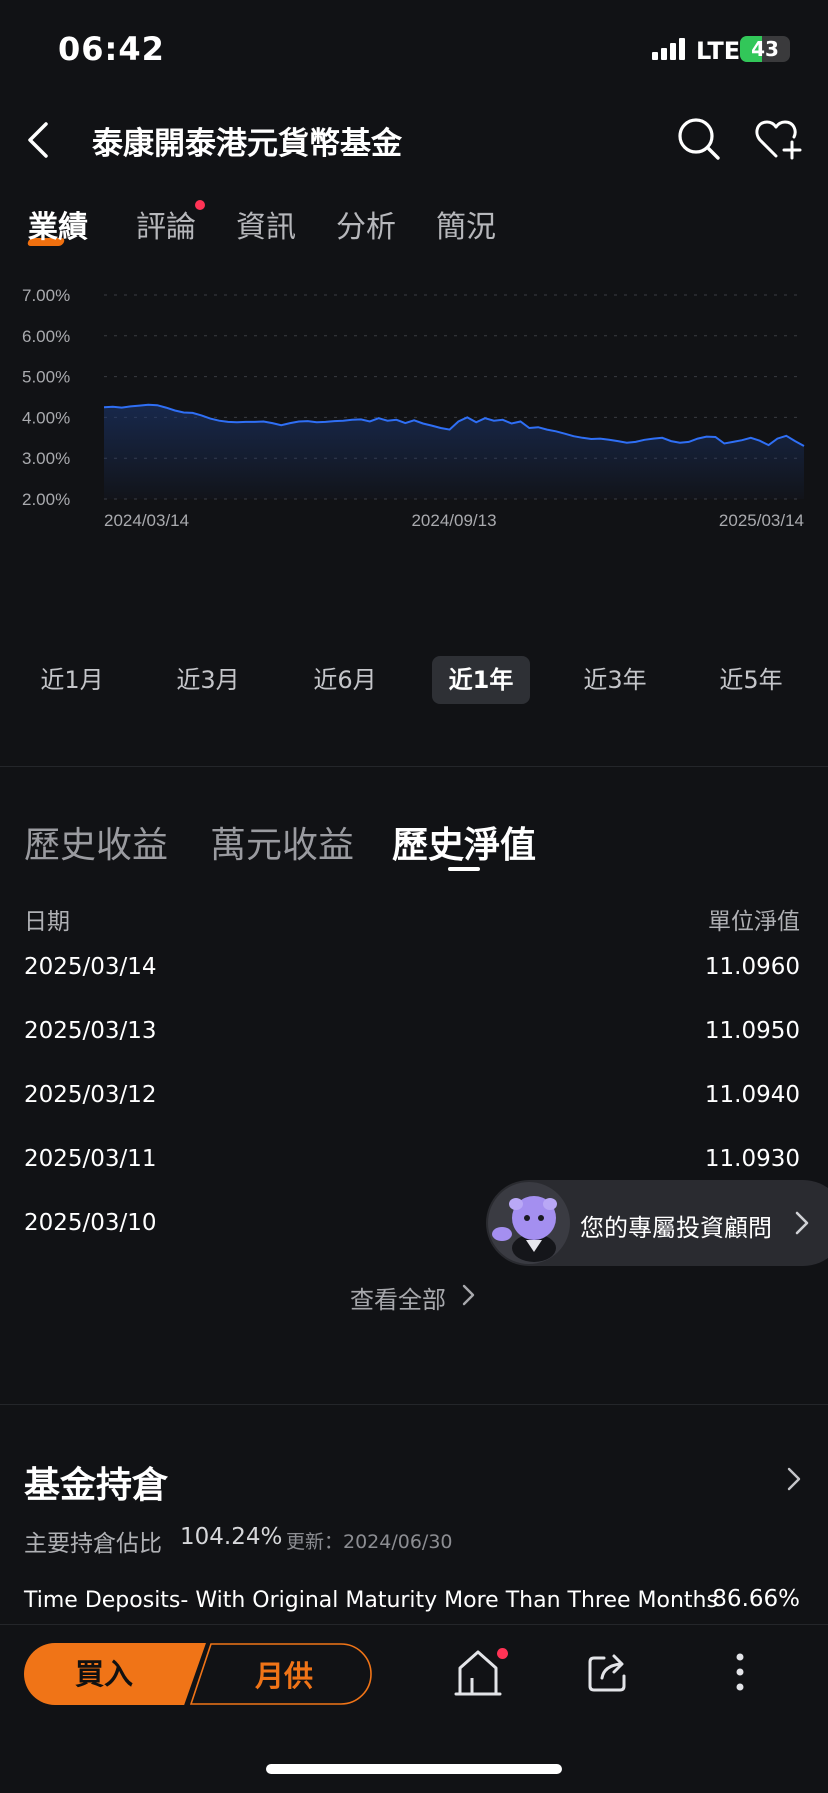 The image size is (828, 1793). What do you see at coordinates (208, 680) in the screenshot?
I see `period-3m: 近3月` at bounding box center [208, 680].